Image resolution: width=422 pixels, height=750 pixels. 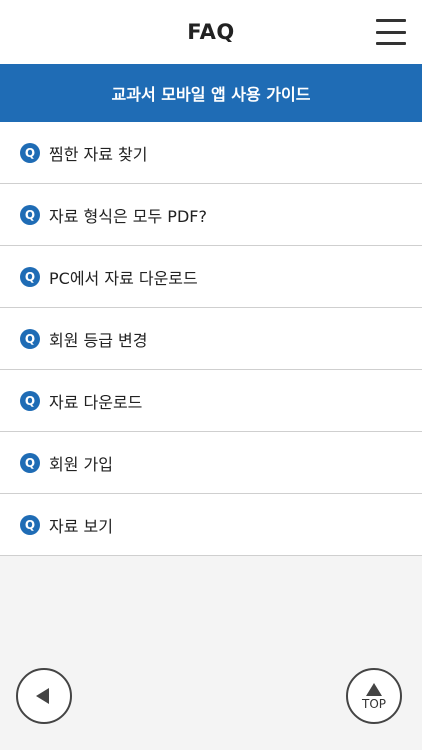 I want to click on faq-item-label: PC에서 자료 다운로드, so click(x=123, y=278).